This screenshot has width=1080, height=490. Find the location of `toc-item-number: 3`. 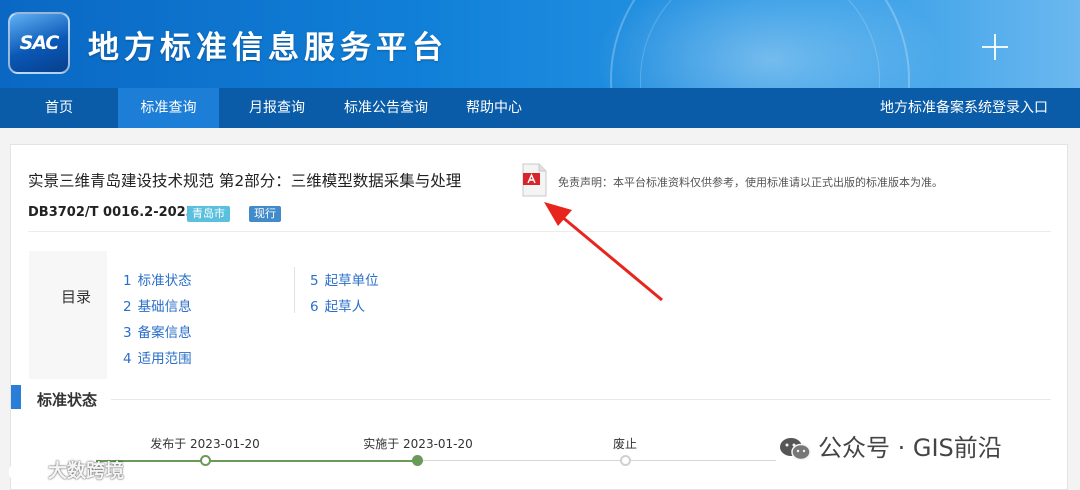

toc-item-number: 3 is located at coordinates (127, 333).